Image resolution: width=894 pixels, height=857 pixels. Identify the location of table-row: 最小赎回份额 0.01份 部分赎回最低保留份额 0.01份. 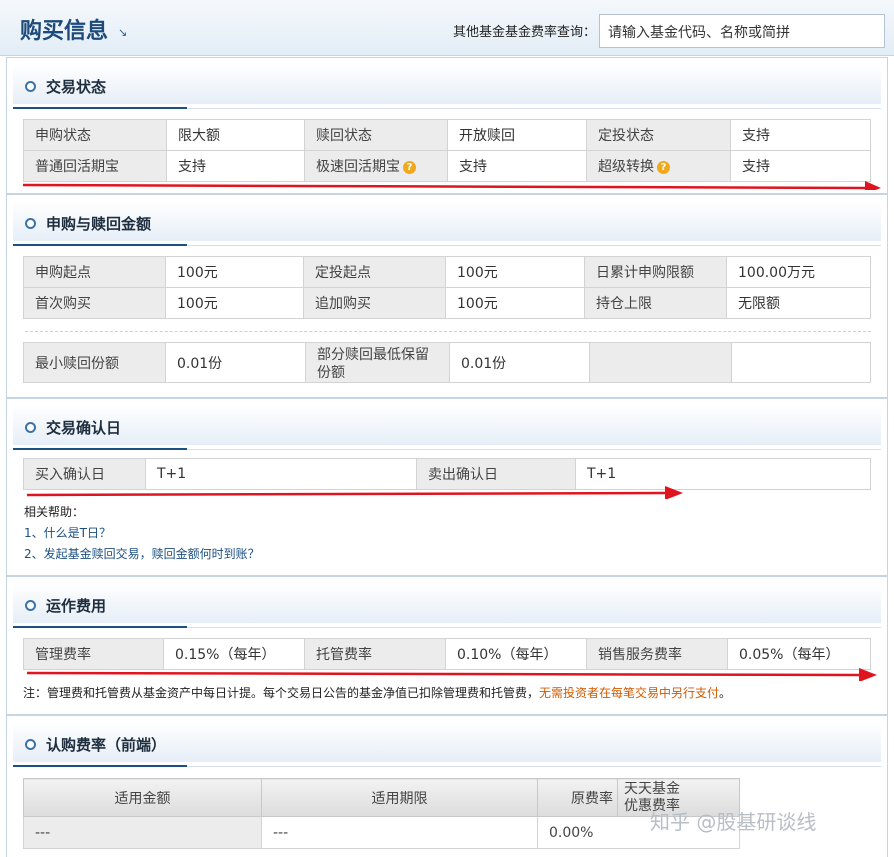
(447, 362).